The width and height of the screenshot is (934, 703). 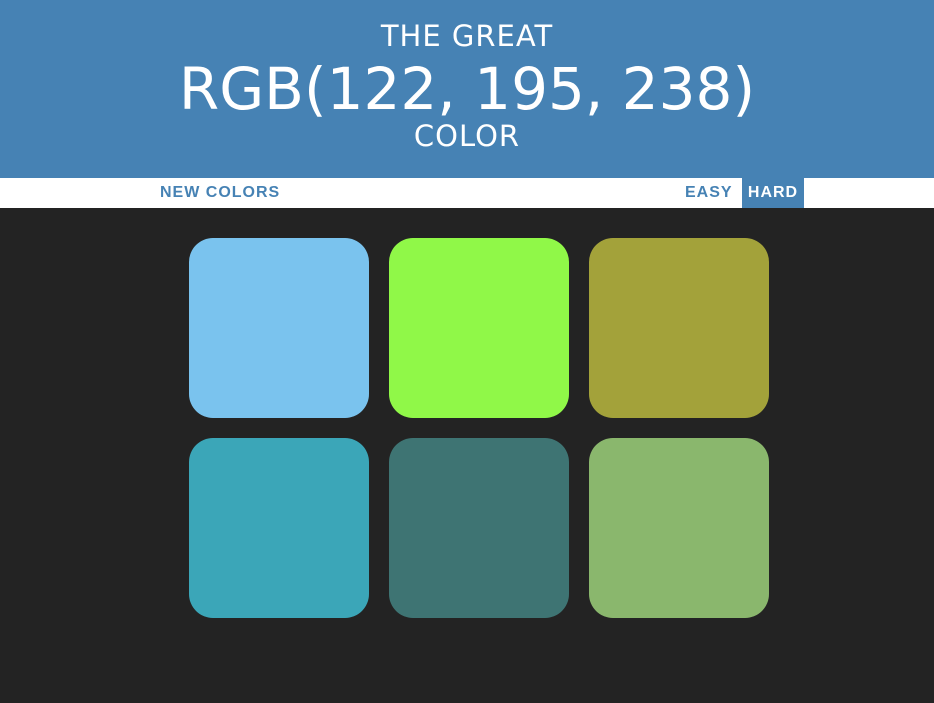 I want to click on control-stripe: NEW COLORS EASY HARD, so click(x=467, y=193).